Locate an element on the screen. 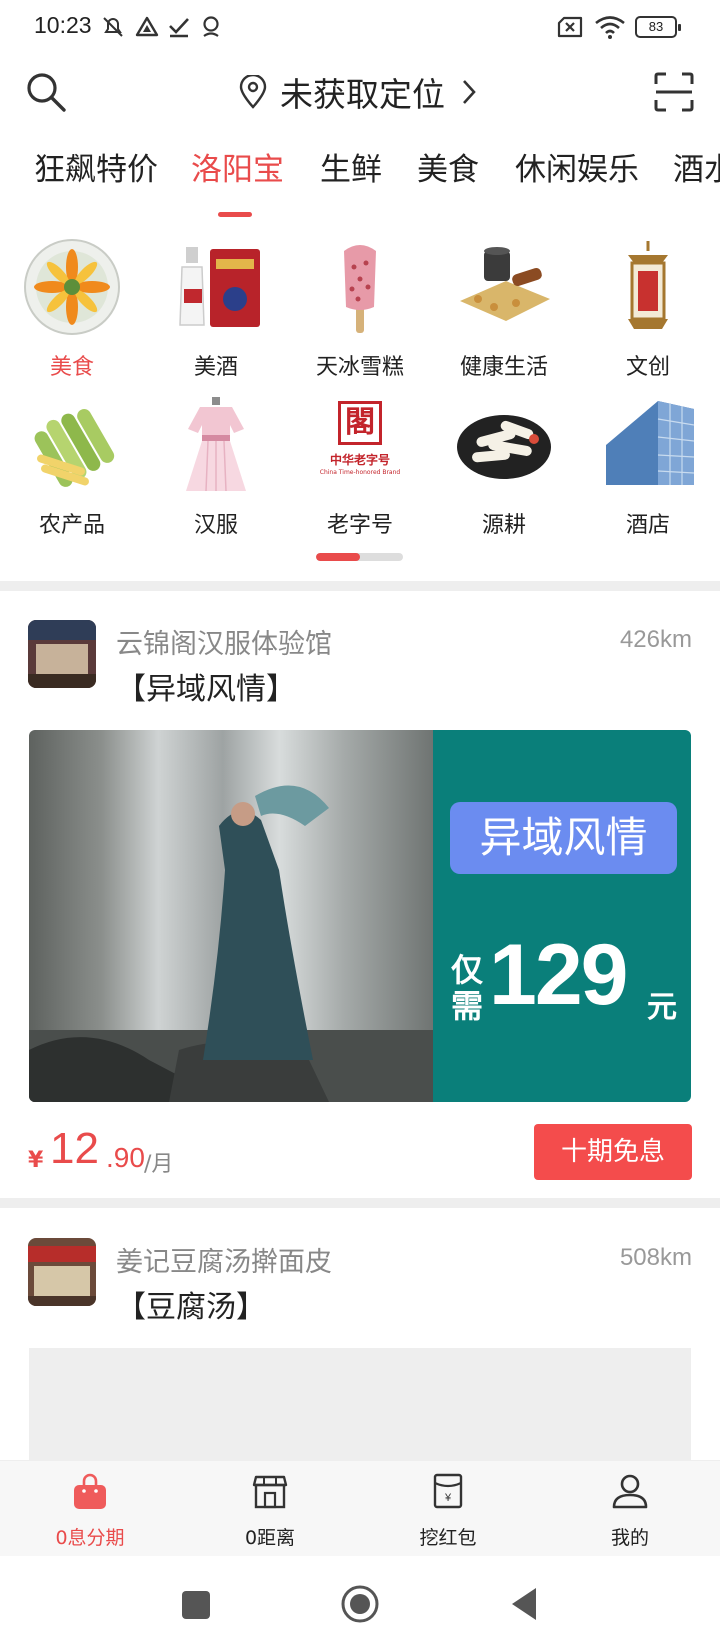 This screenshot has height=1650, width=720. location-pin-icon is located at coordinates (253, 92).